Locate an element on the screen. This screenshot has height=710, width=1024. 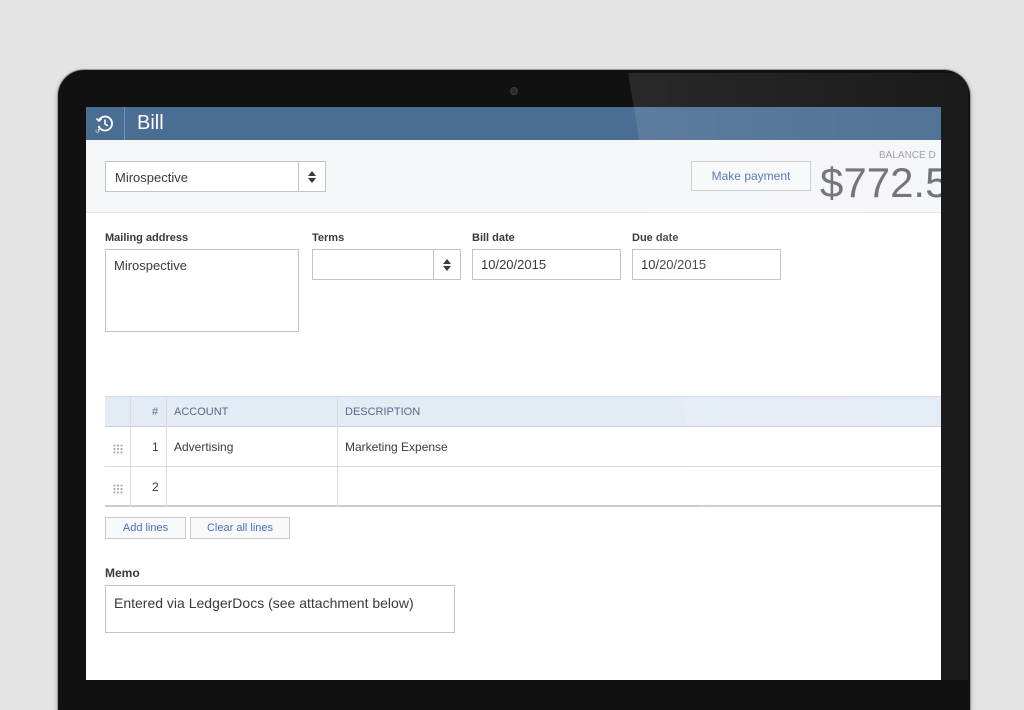
page-title: Bill is located at coordinates (150, 123).